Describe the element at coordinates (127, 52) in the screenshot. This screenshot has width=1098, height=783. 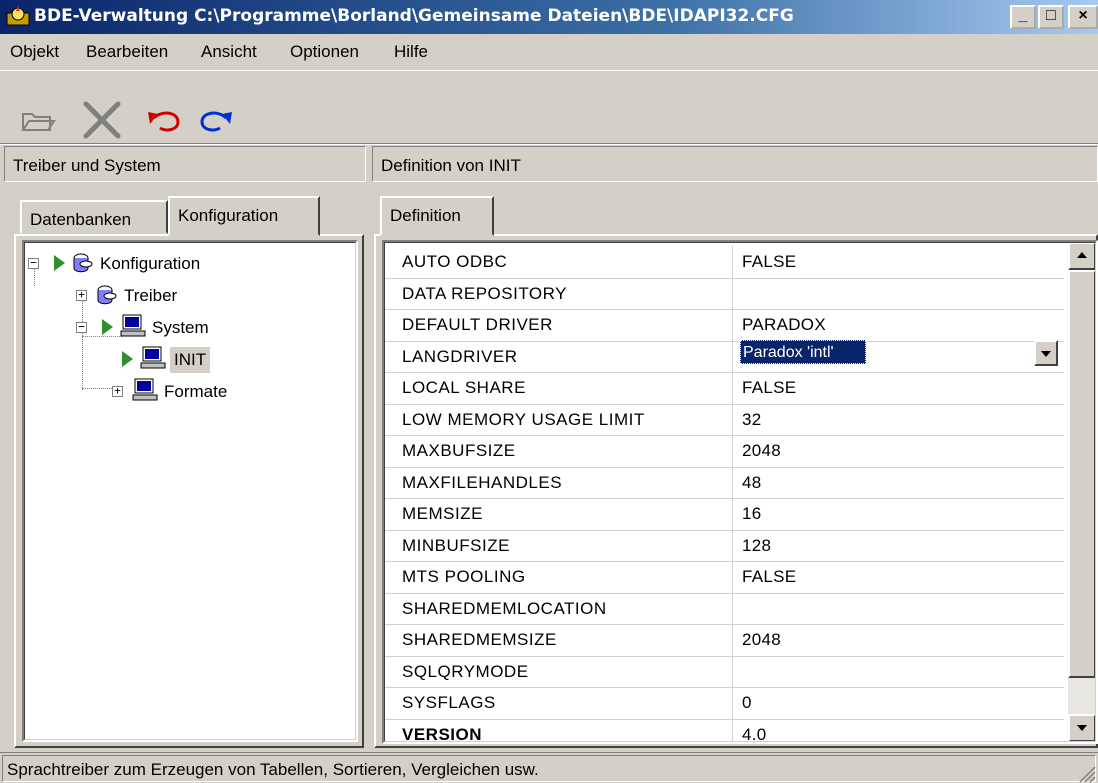
I see `menu-bearbeiten: Bearbeiten` at that location.